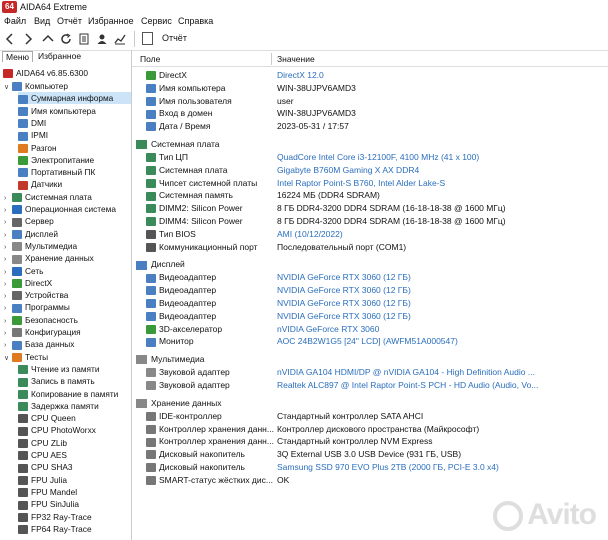 The image size is (608, 540). What do you see at coordinates (300, 75) in the screenshot?
I see `value-link: DirectX 12.0` at bounding box center [300, 75].